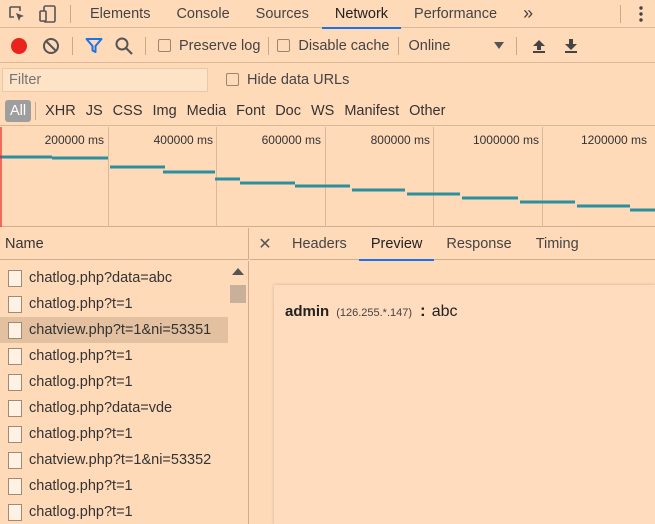 The image size is (655, 524). Describe the element at coordinates (456, 45) in the screenshot. I see `throttling-select: Online` at that location.